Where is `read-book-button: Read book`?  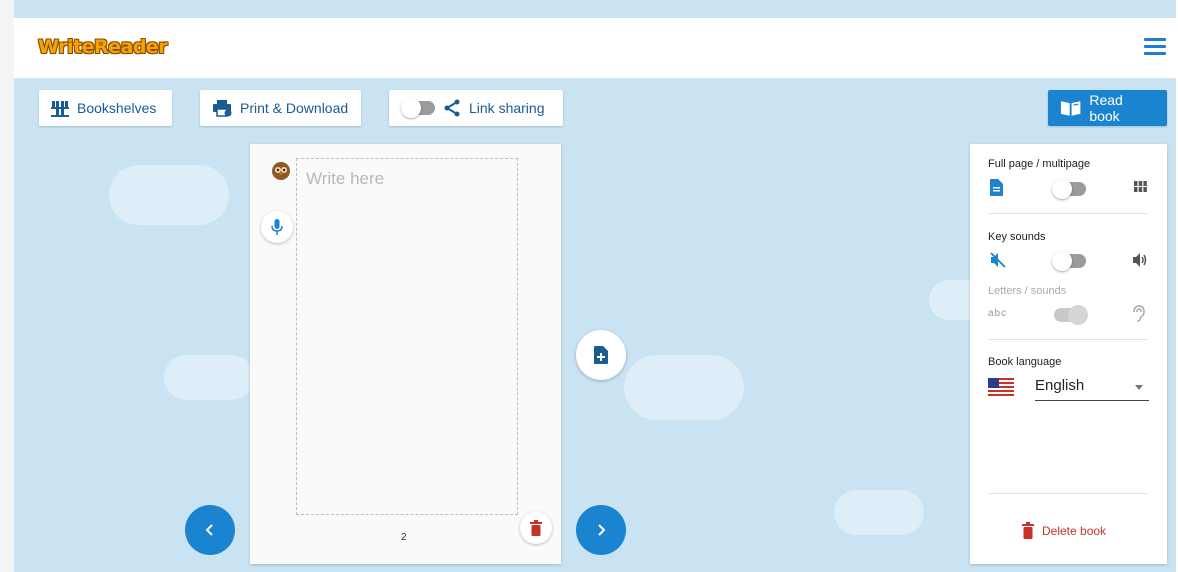
read-book-button: Read book is located at coordinates (1107, 108).